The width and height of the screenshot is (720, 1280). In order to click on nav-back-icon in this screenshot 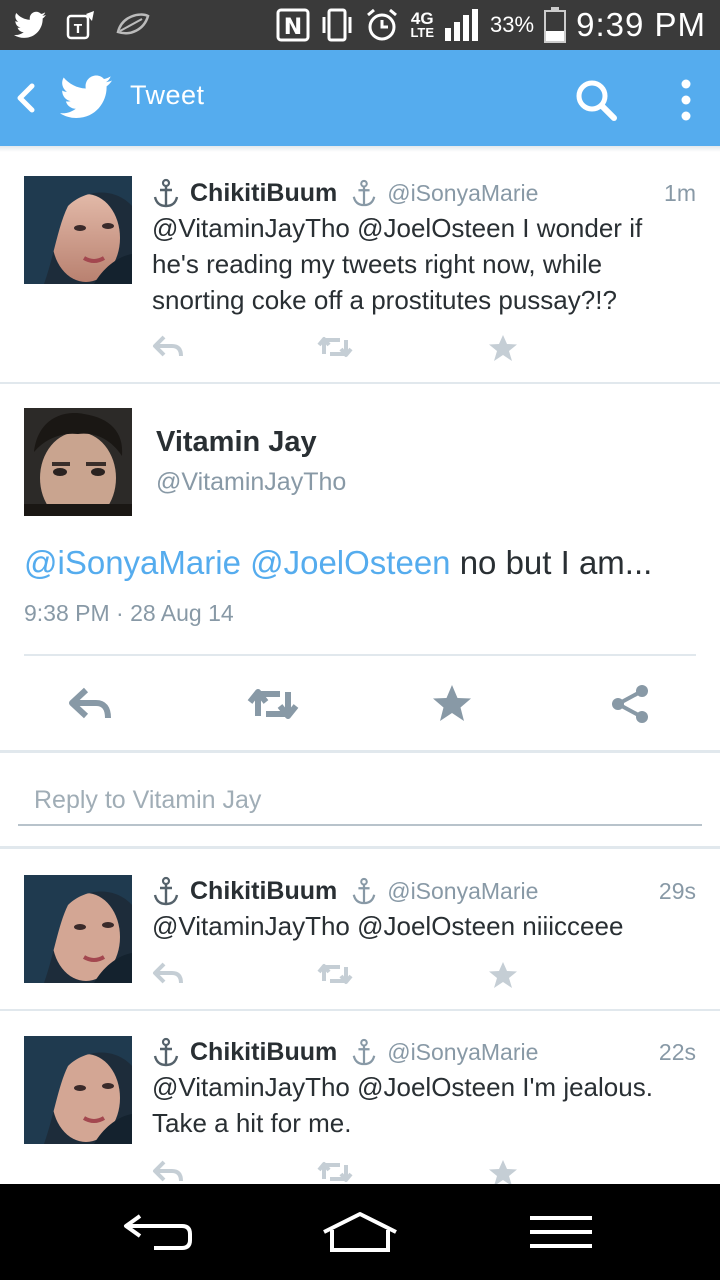, I will do `click(158, 1232)`.